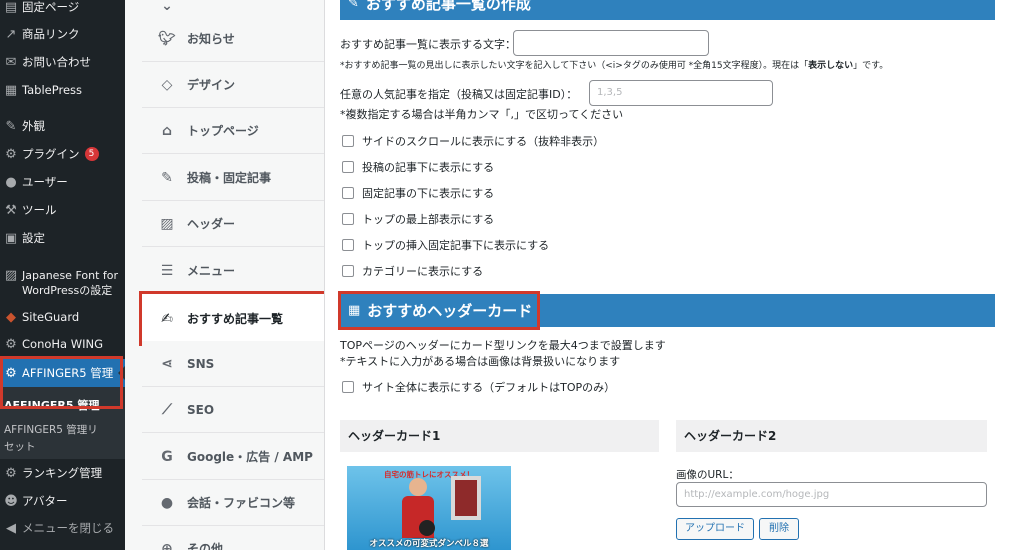  What do you see at coordinates (167, 130) in the screenshot?
I see `home-icon: ⌂` at bounding box center [167, 130].